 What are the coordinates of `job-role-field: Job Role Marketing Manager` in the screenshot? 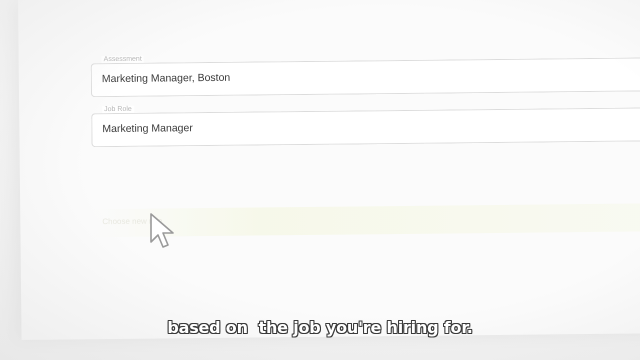 It's located at (365, 126).